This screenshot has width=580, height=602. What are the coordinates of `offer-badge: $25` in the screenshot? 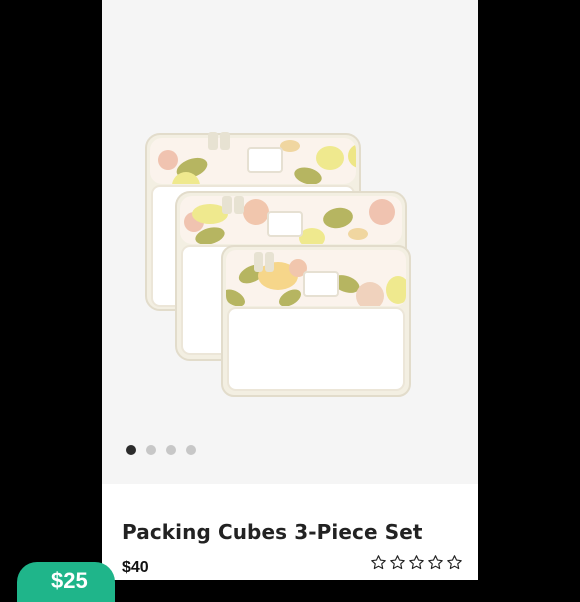 It's located at (66, 582).